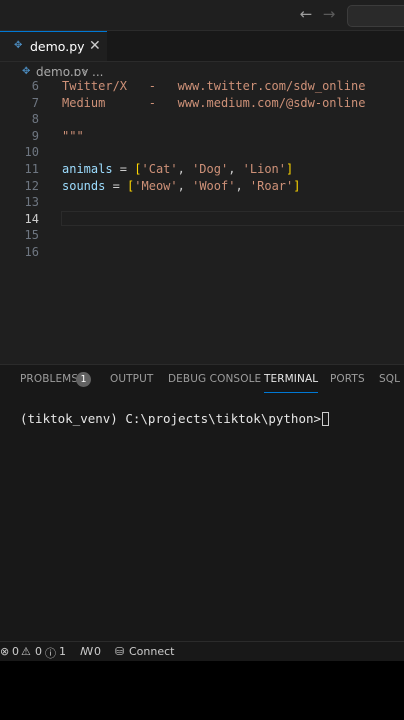 Image resolution: width=404 pixels, height=720 pixels. What do you see at coordinates (31, 252) in the screenshot?
I see `line-number: 16` at bounding box center [31, 252].